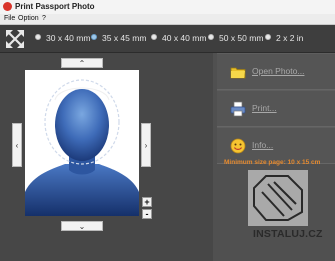  Describe the element at coordinates (288, 234) in the screenshot. I see `watermark-text: INSTALUJ.CZ` at that location.